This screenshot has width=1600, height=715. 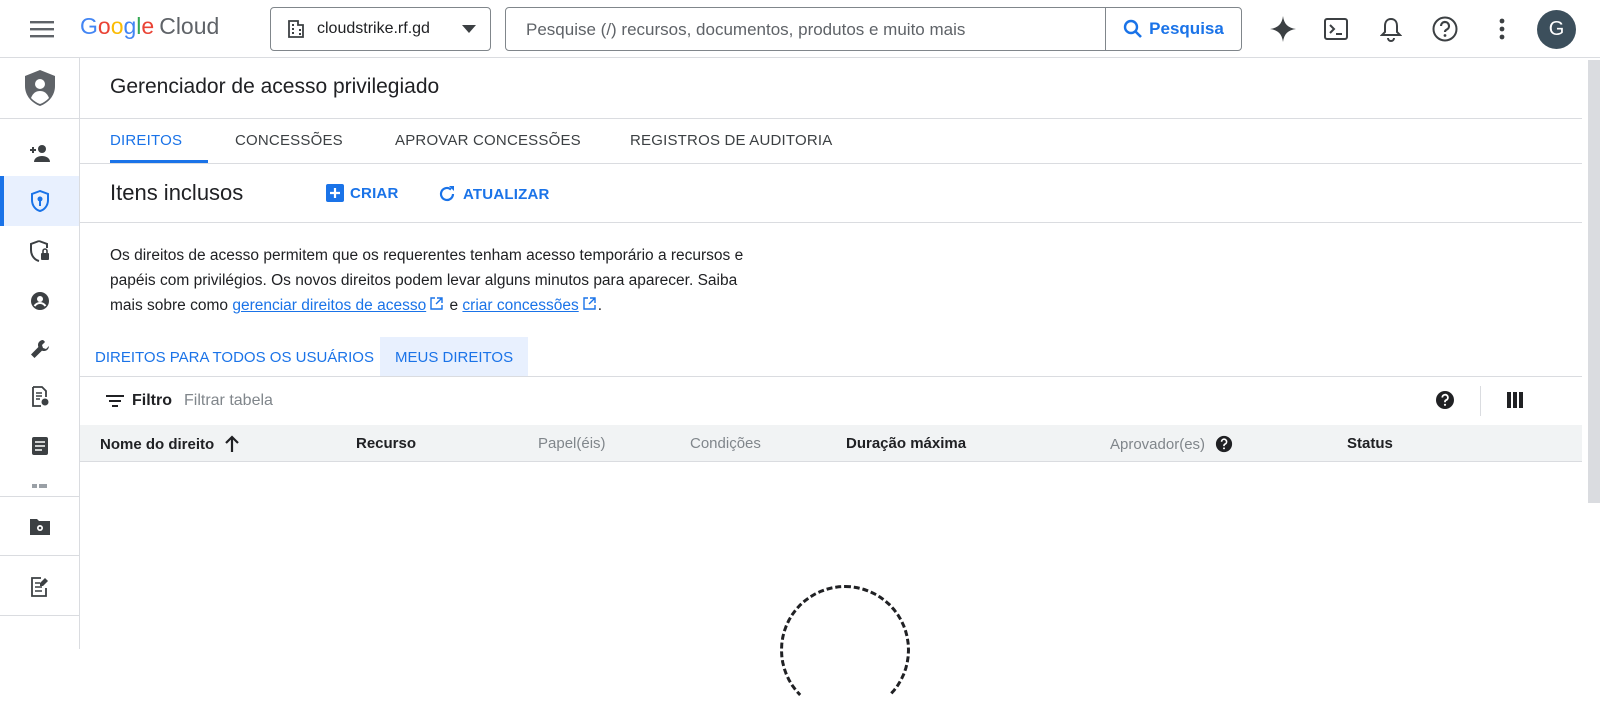 I want to click on sparkle-icon, so click(x=1283, y=29).